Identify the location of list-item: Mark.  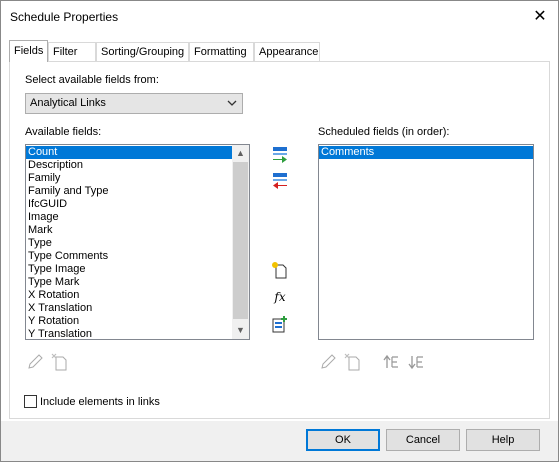
(137, 230).